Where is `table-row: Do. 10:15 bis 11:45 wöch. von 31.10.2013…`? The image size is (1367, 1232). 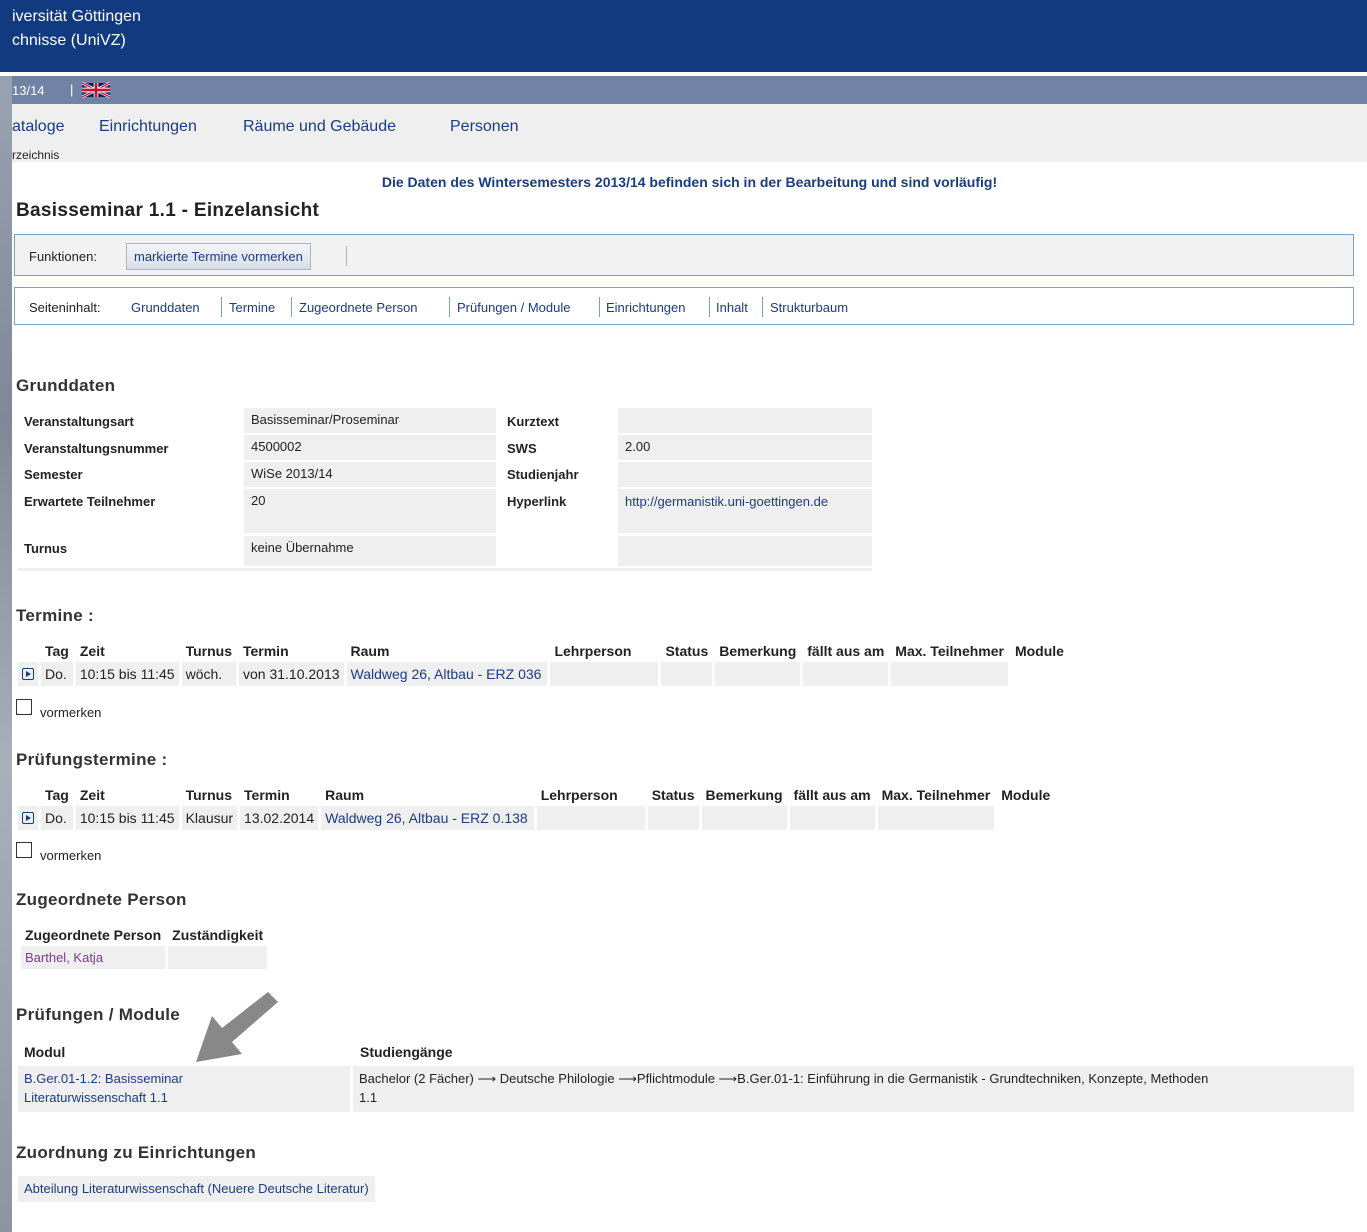
table-row: Do. 10:15 bis 11:45 wöch. von 31.10.2013… is located at coordinates (543, 674).